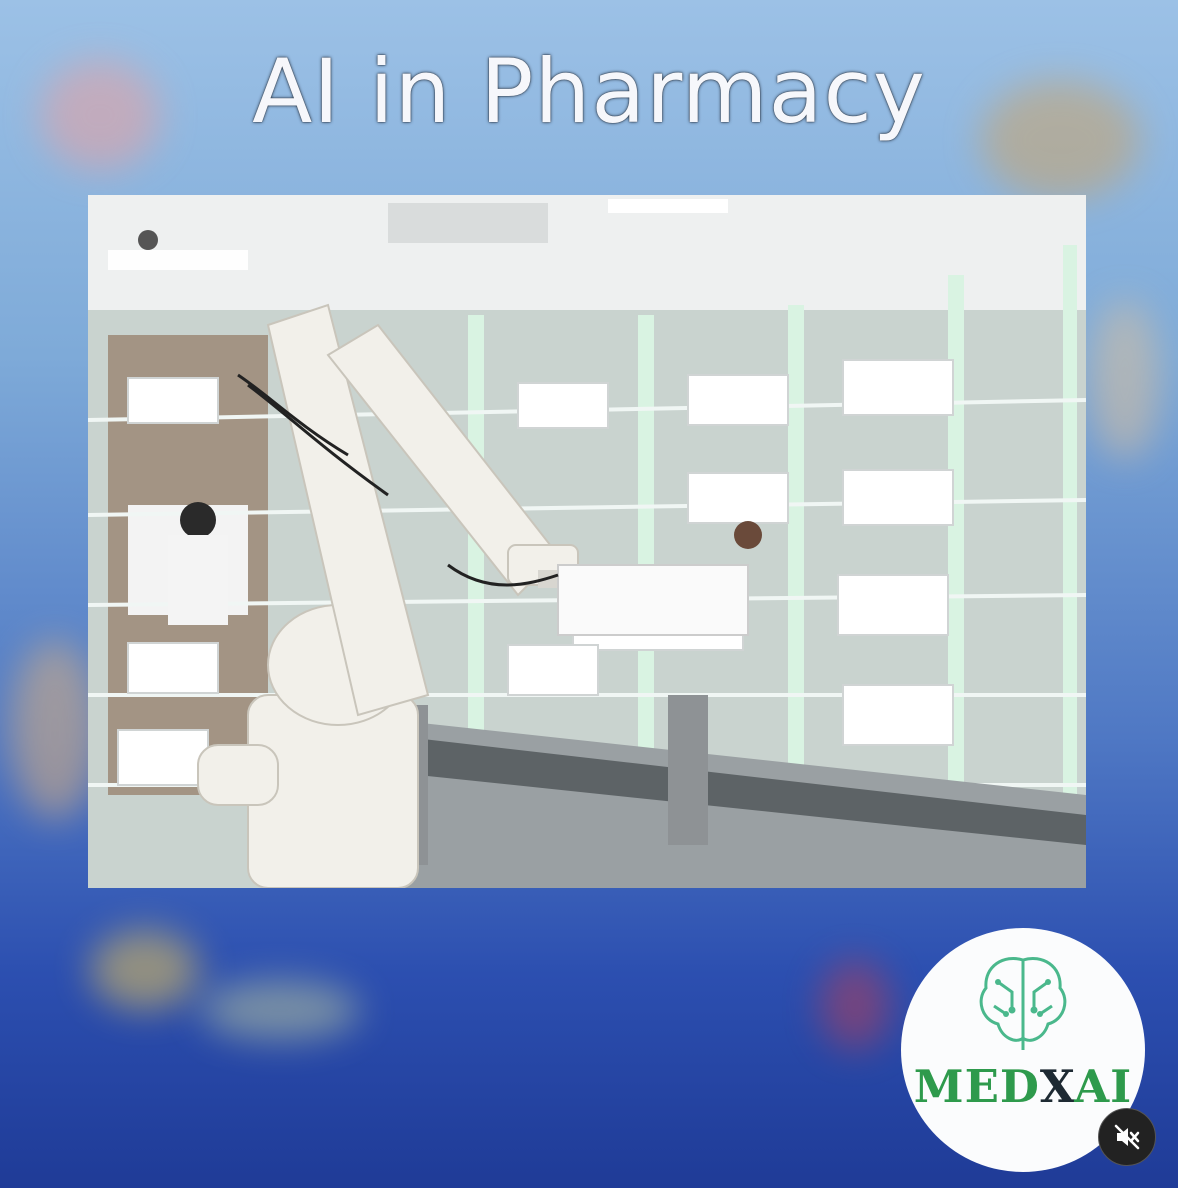 This screenshot has height=1188, width=1178. I want to click on brain-circuit-icon, so click(1023, 1003).